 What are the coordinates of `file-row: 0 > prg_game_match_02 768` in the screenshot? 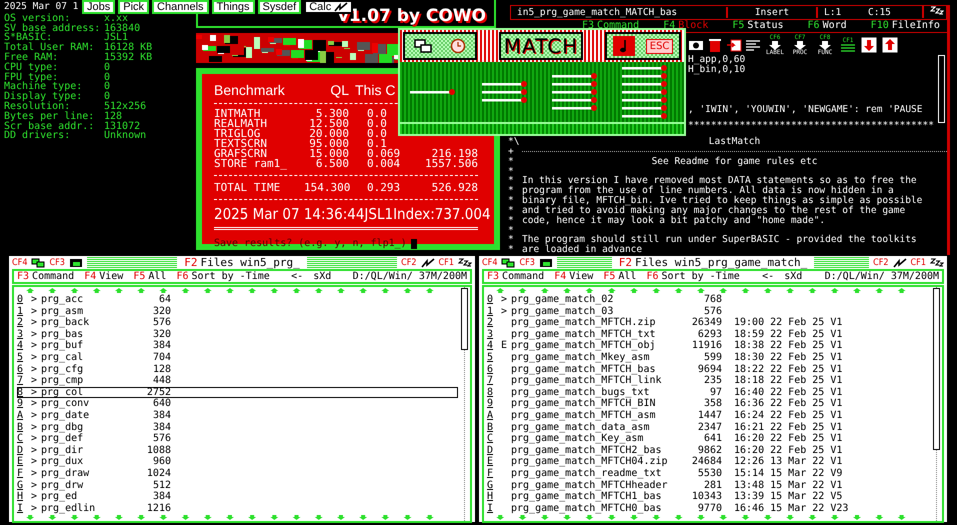 It's located at (708, 300).